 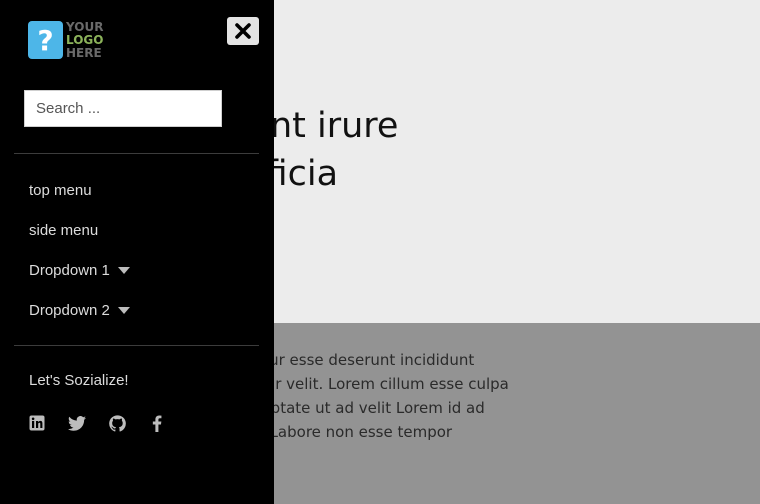 I want to click on close-icon, so click(x=243, y=31).